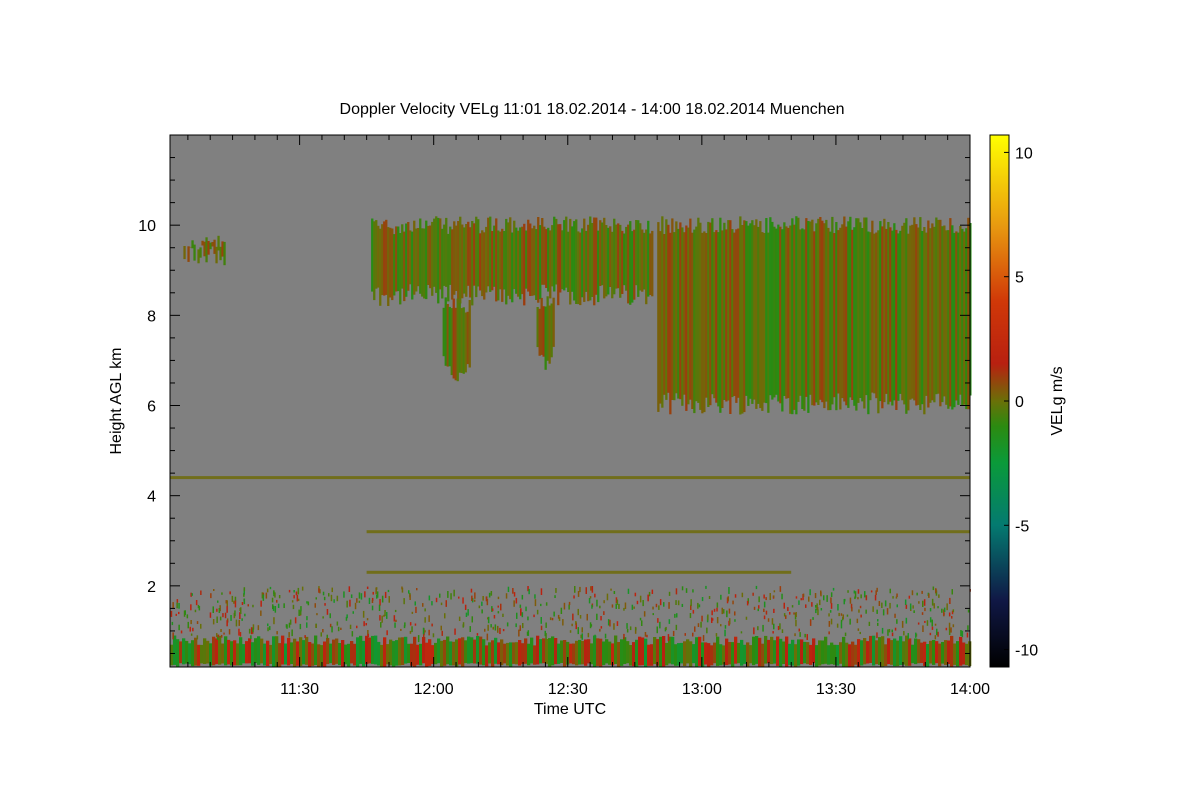  What do you see at coordinates (579, 572) in the screenshot?
I see `echo-level-streak-2.3km` at bounding box center [579, 572].